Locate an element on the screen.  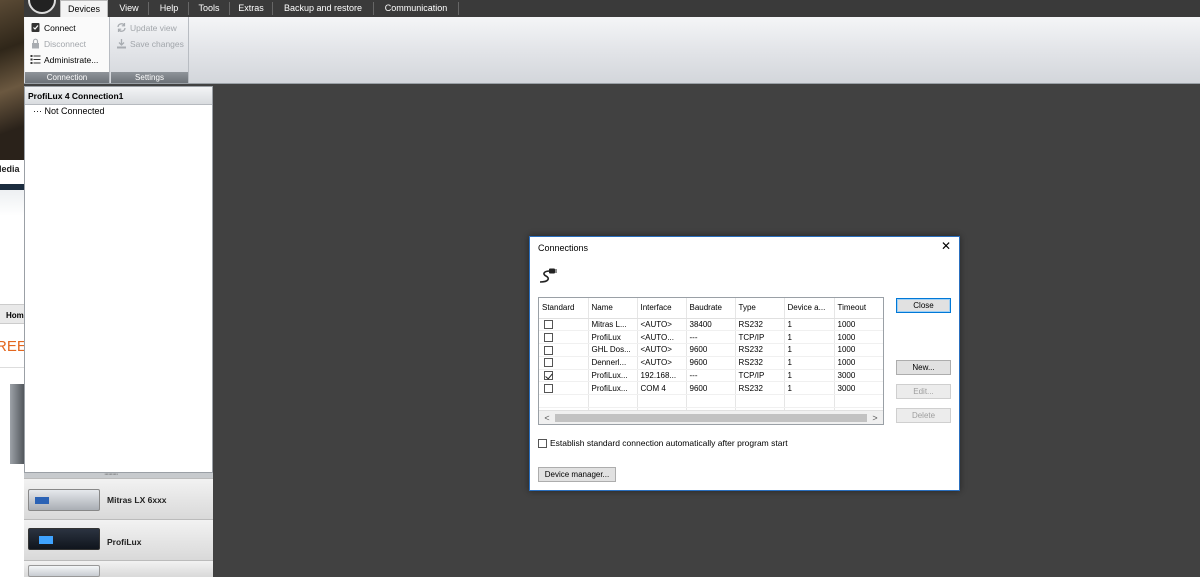
tab-view: View is located at coordinates (129, 8).